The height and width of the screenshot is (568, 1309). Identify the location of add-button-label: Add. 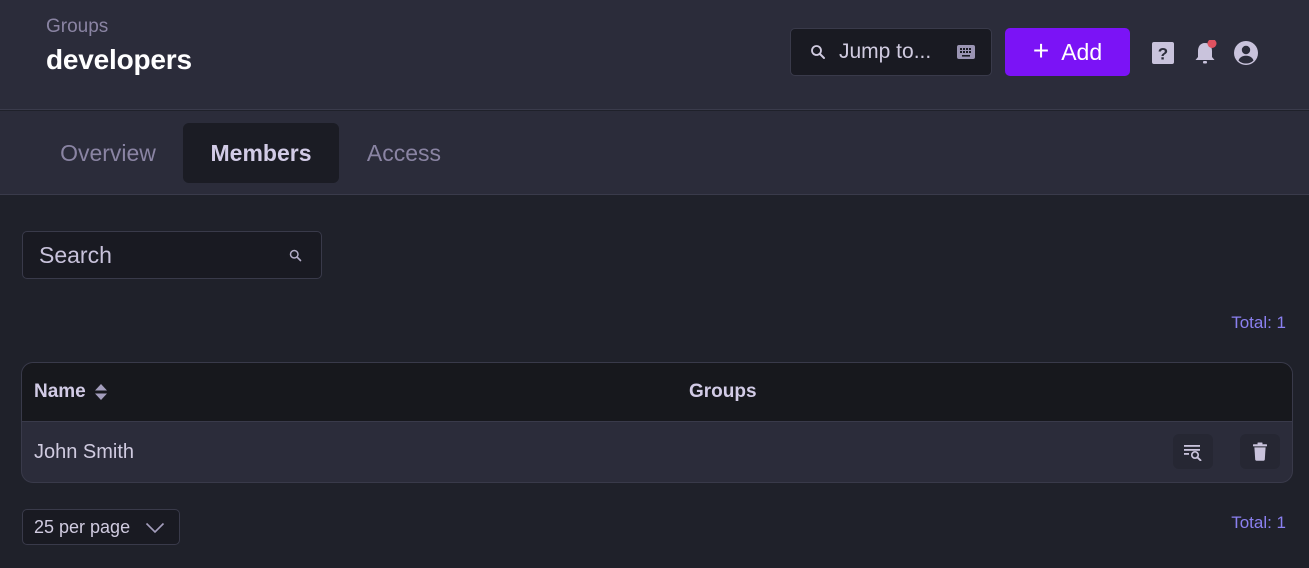
(1082, 51).